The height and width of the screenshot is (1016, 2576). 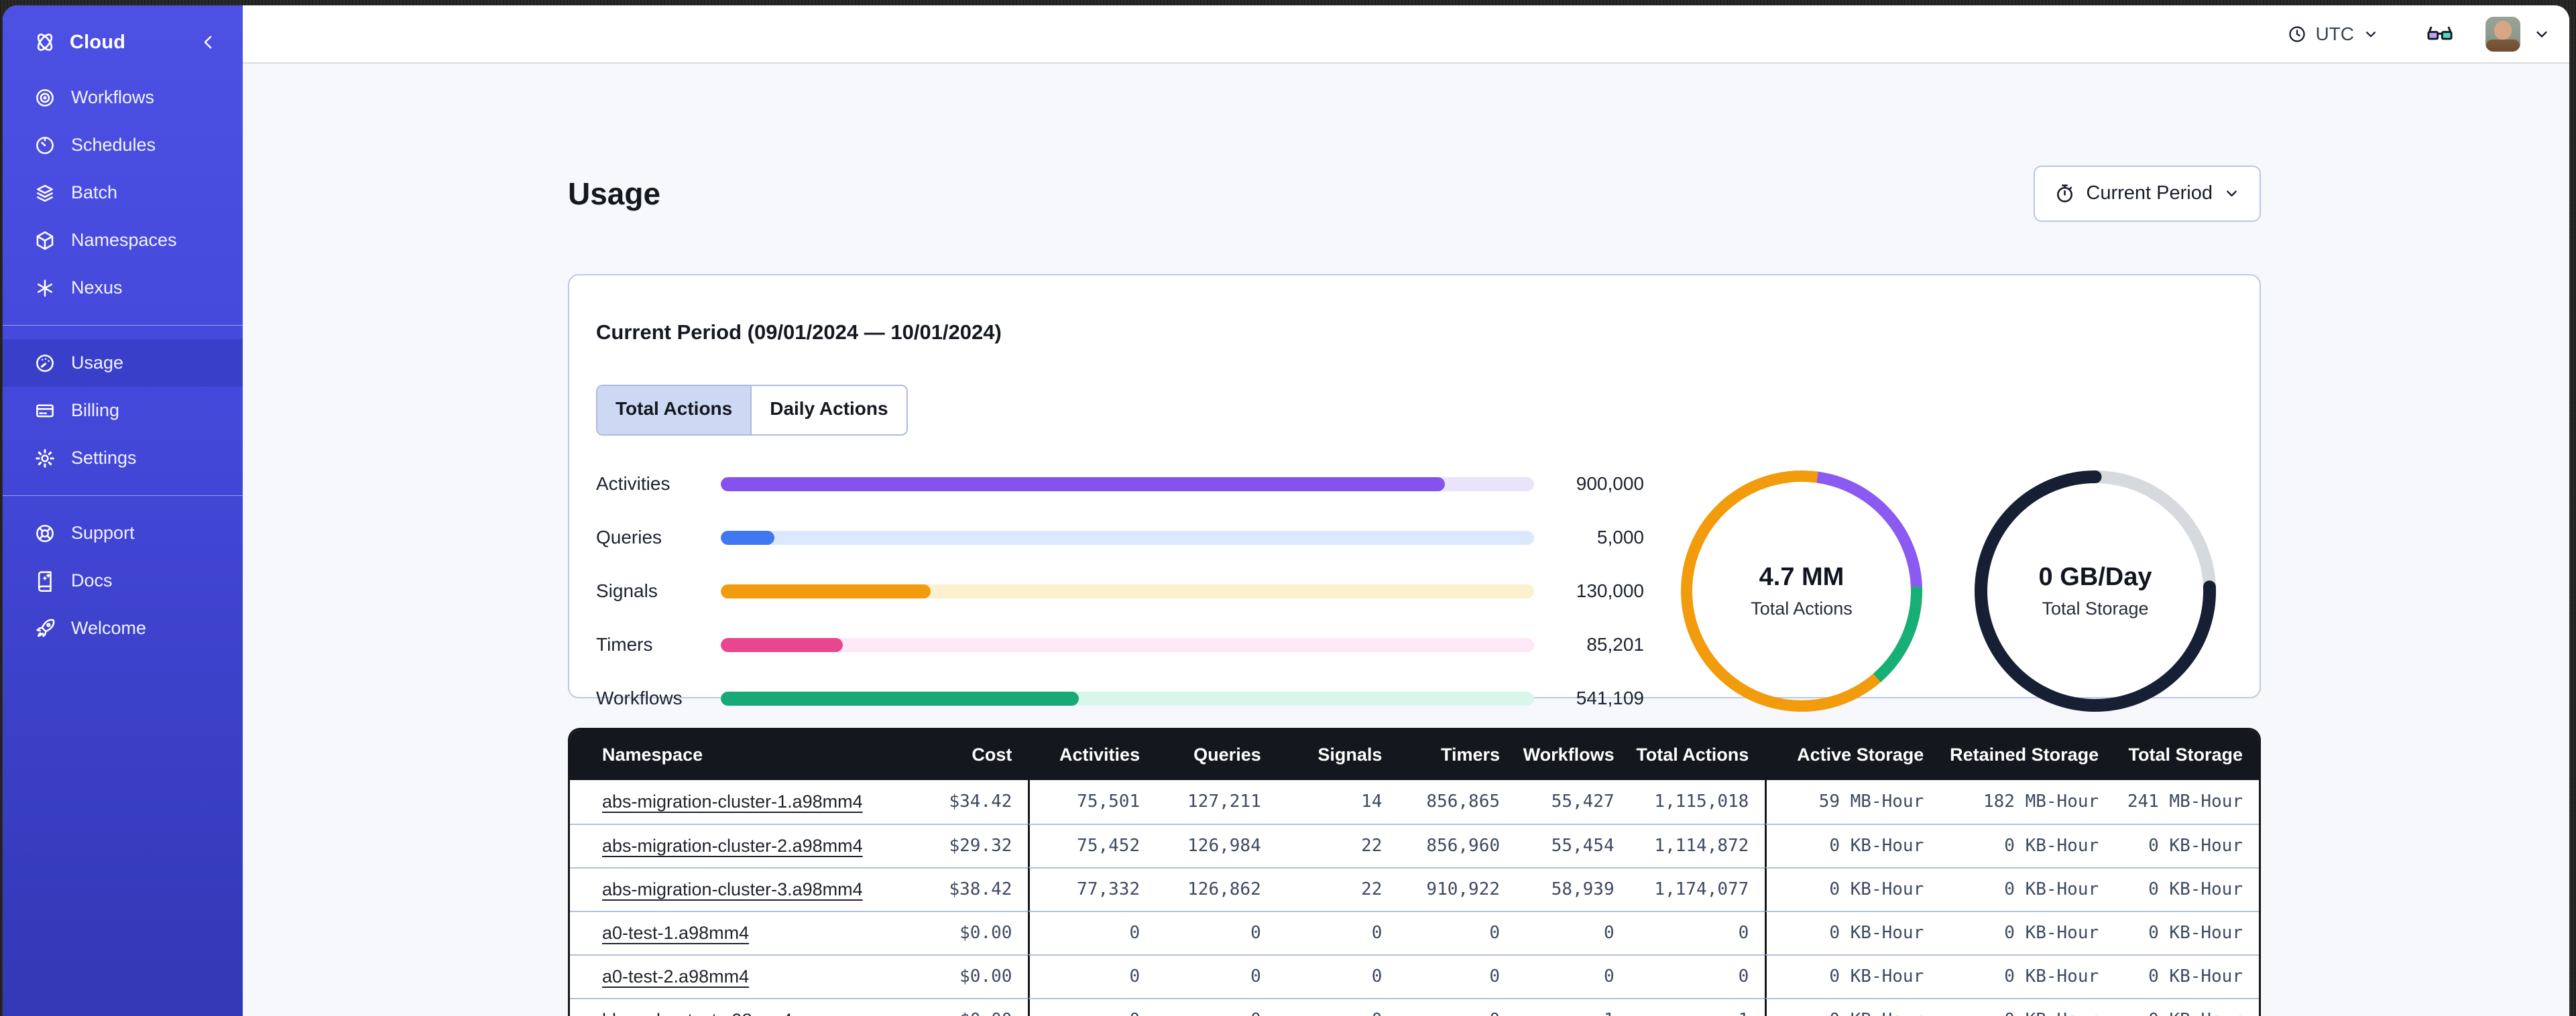 What do you see at coordinates (123, 411) in the screenshot?
I see `sidebar-item-billing: Billing` at bounding box center [123, 411].